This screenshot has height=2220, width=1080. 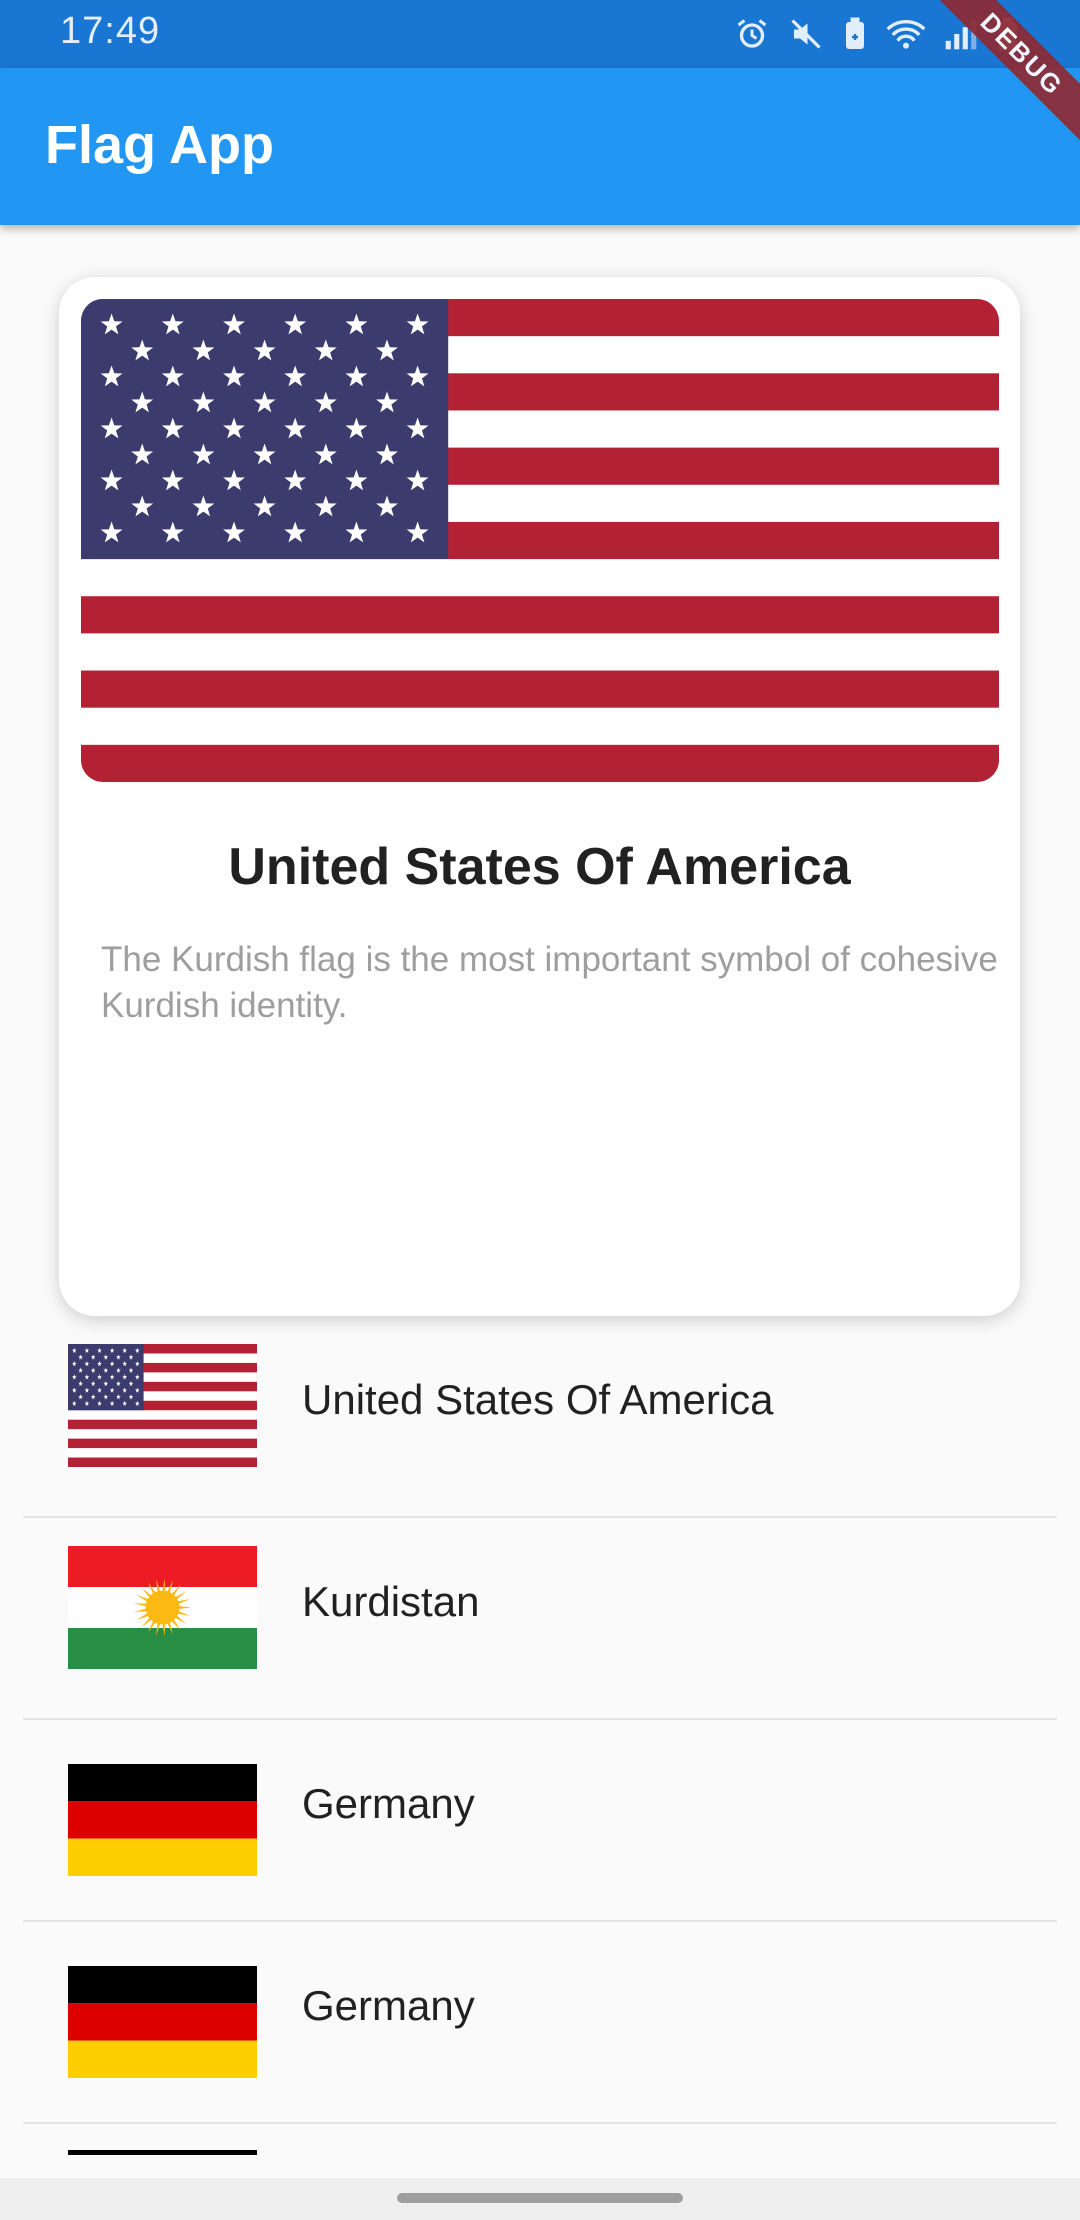 I want to click on partial-flag-thumbnail, so click(x=162, y=2152).